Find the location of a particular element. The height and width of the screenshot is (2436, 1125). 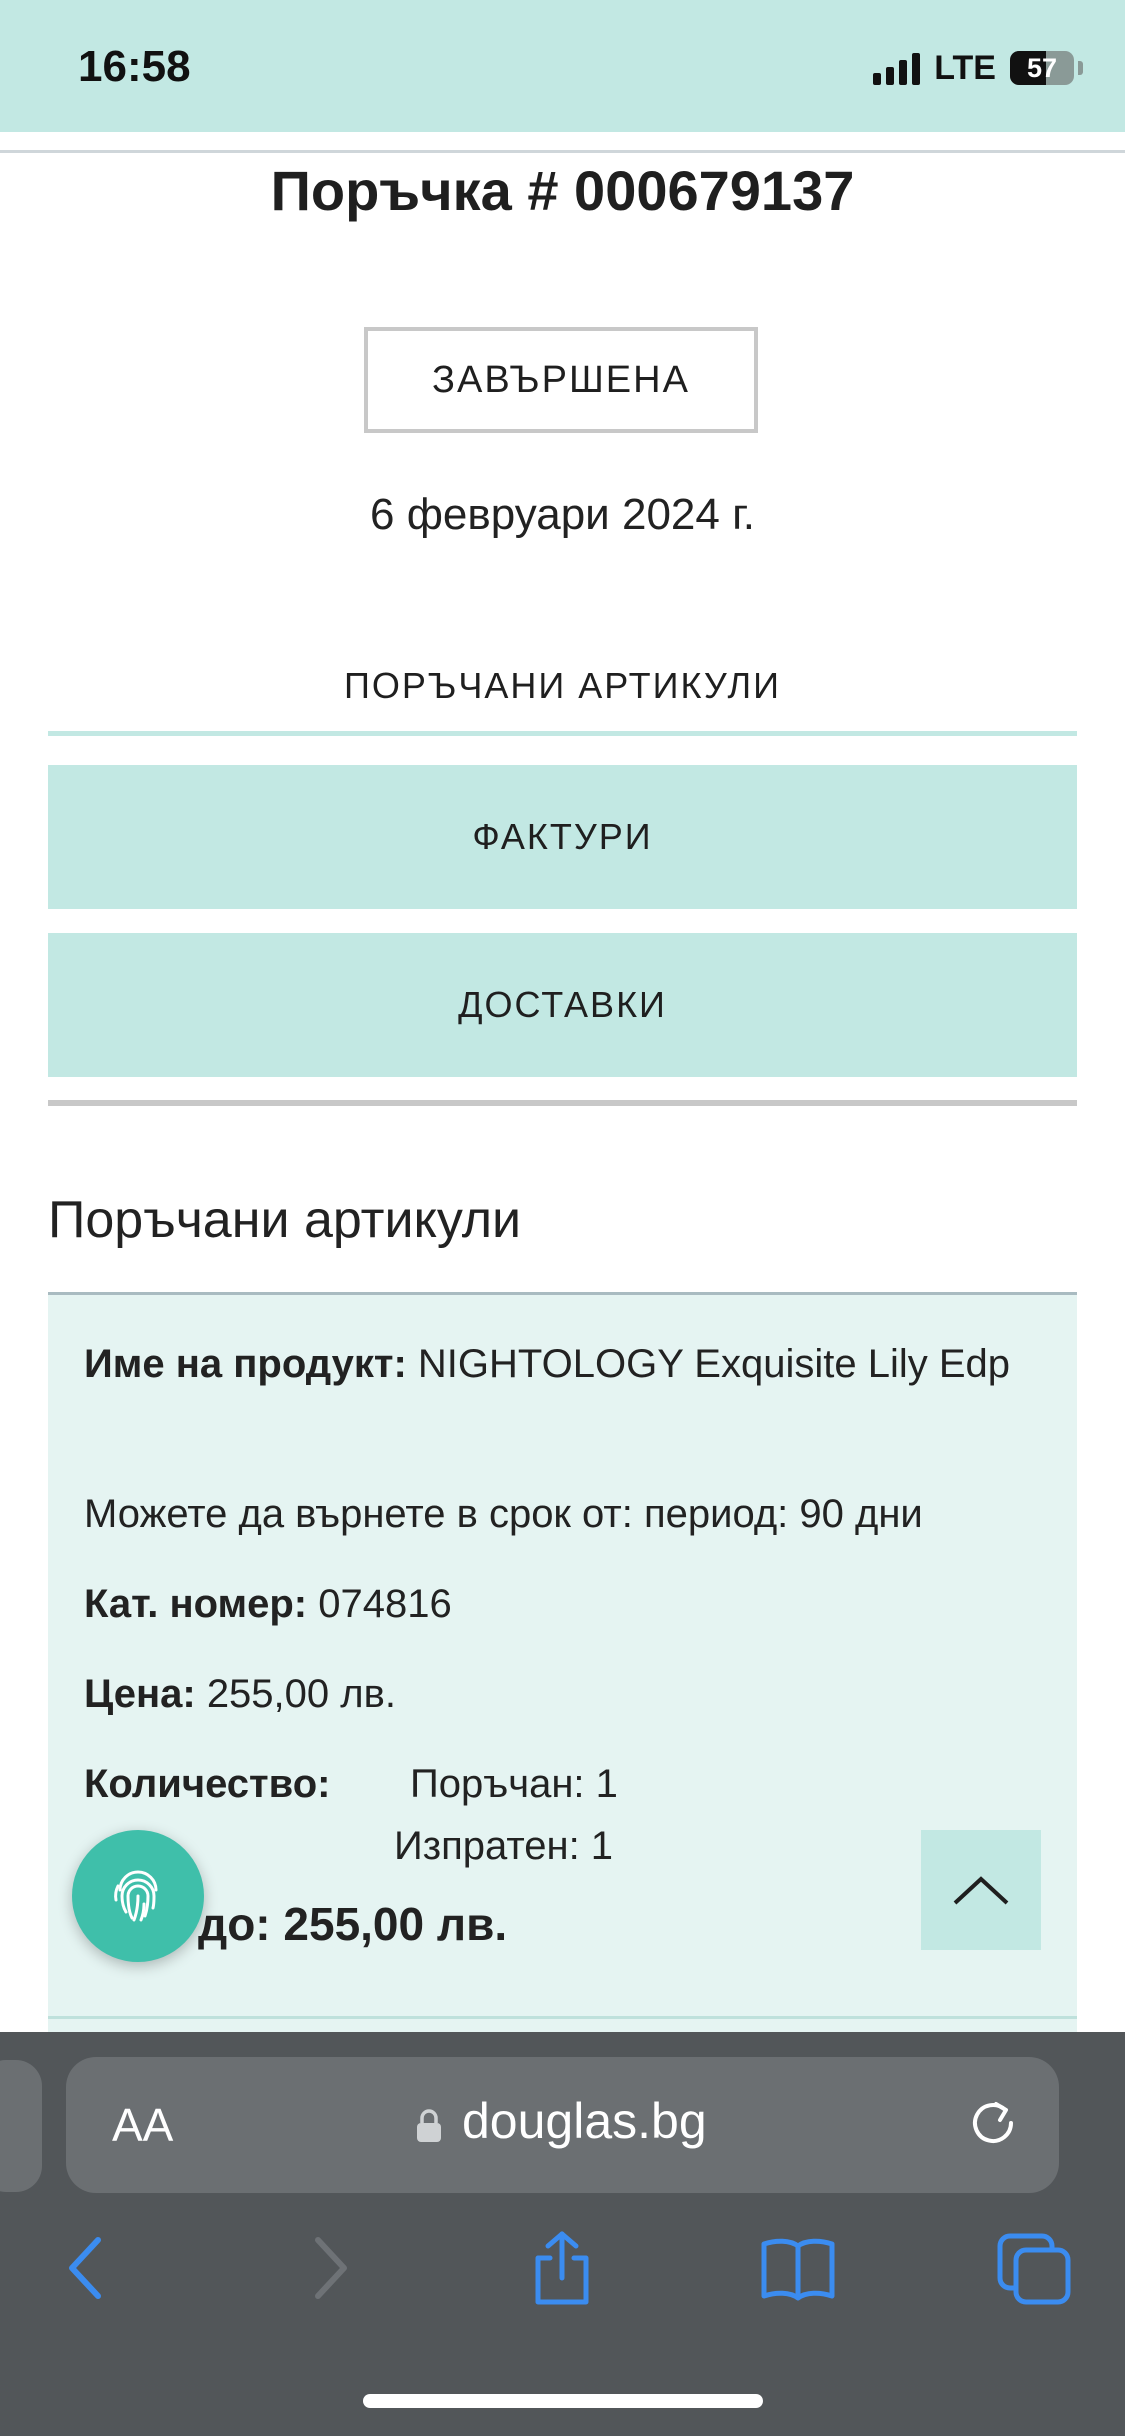

quantity-shipped: Изпратен: 1 is located at coordinates (504, 1846).